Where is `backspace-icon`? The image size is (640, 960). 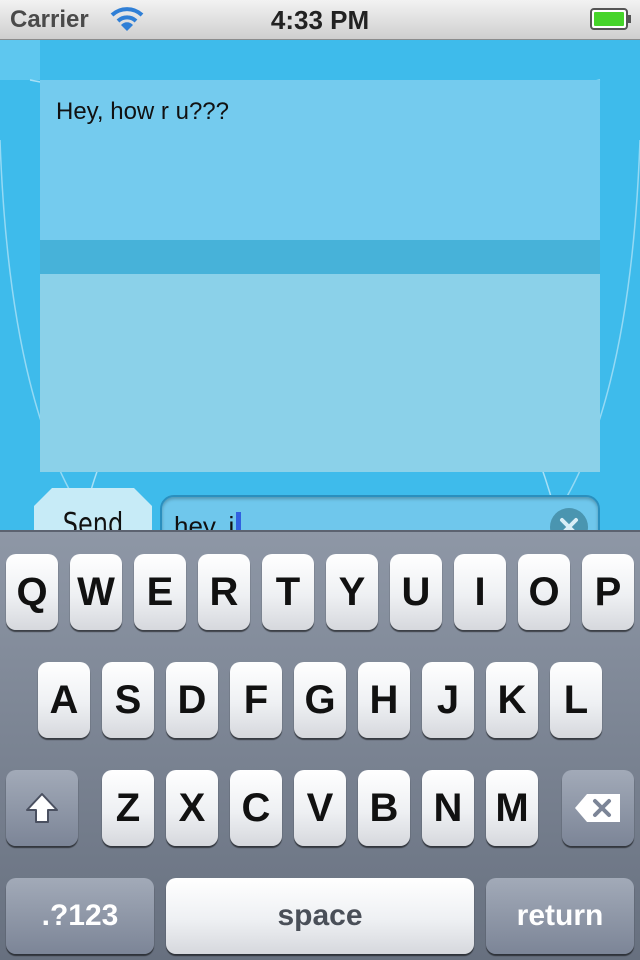
backspace-icon is located at coordinates (597, 808).